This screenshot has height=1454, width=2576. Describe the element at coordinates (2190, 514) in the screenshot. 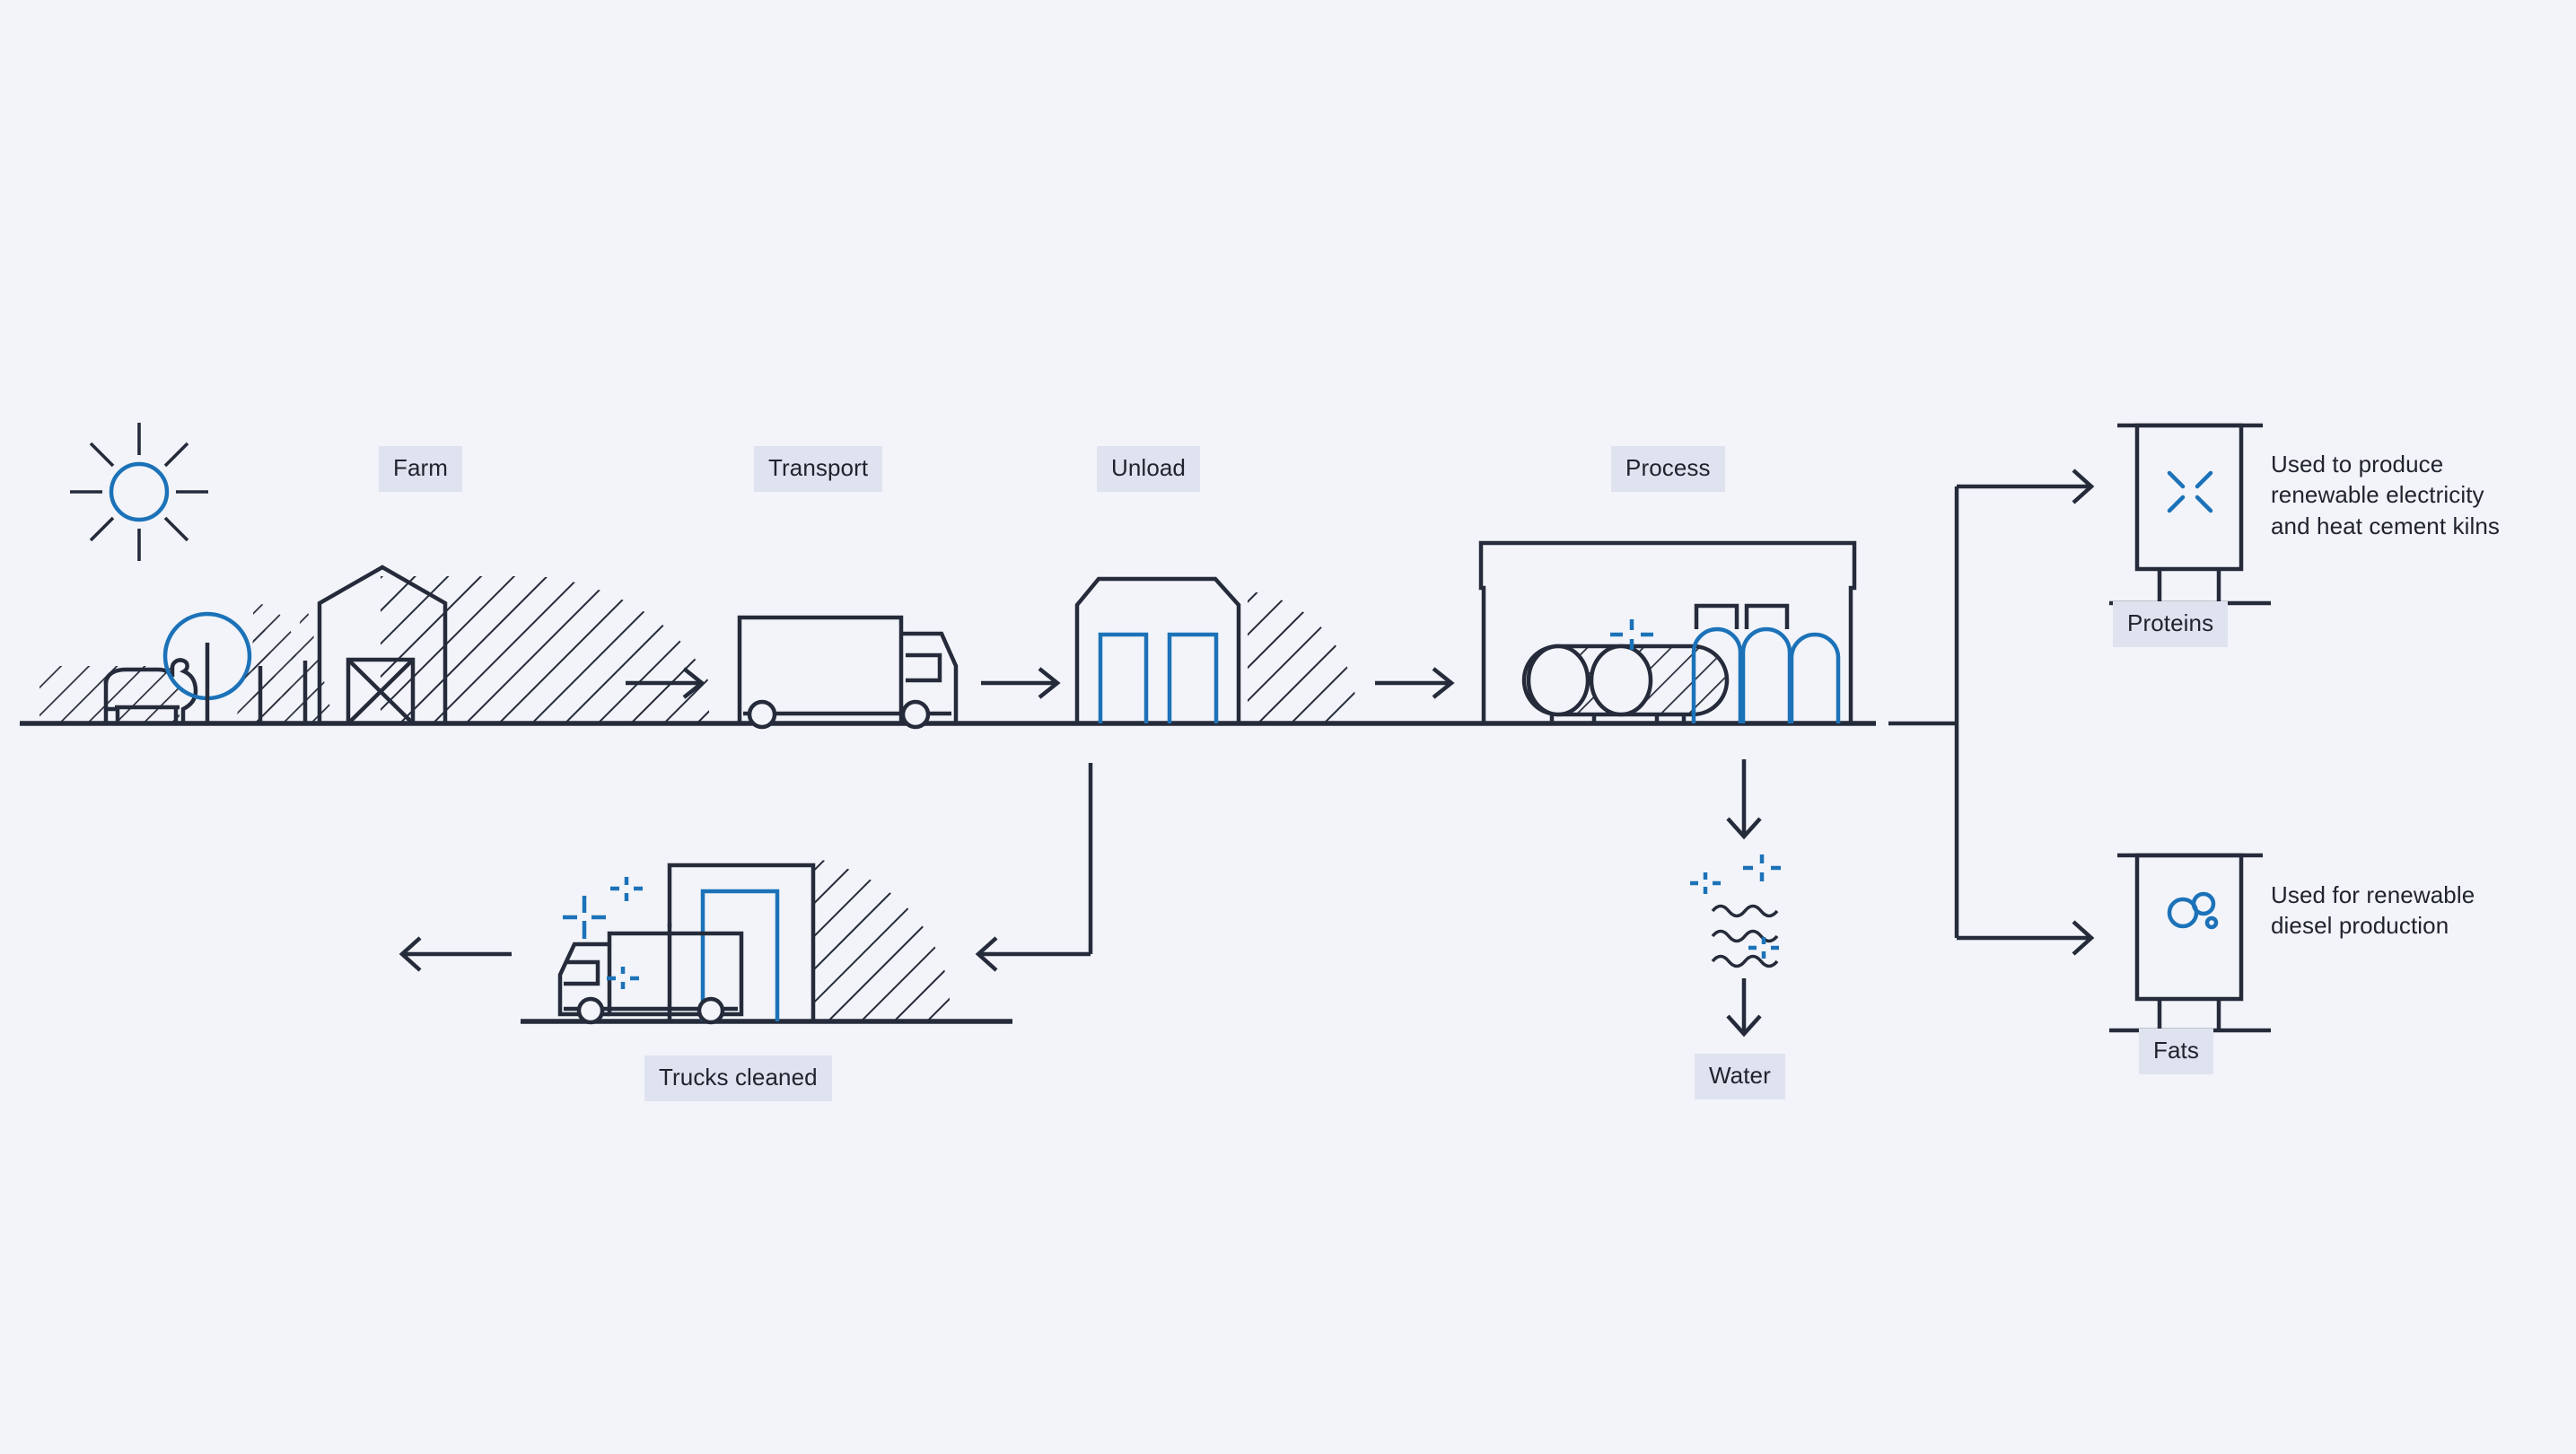

I see `protein-tank-icon` at that location.